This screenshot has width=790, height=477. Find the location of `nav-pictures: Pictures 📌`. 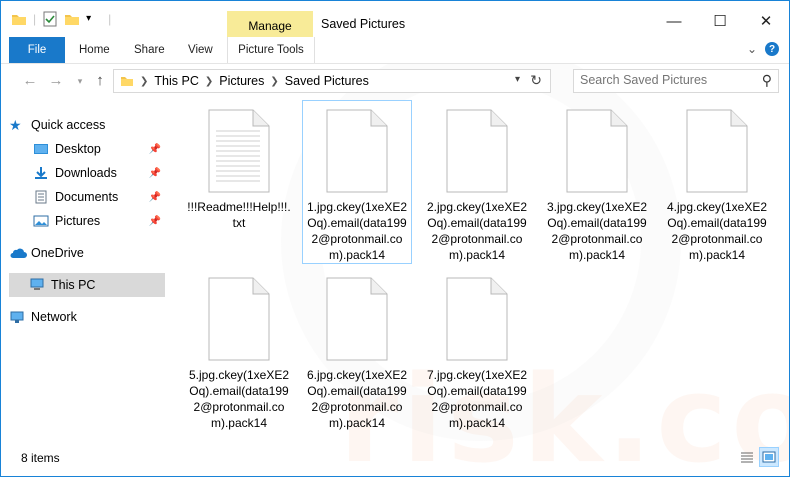

nav-pictures: Pictures 📌 is located at coordinates (99, 221).